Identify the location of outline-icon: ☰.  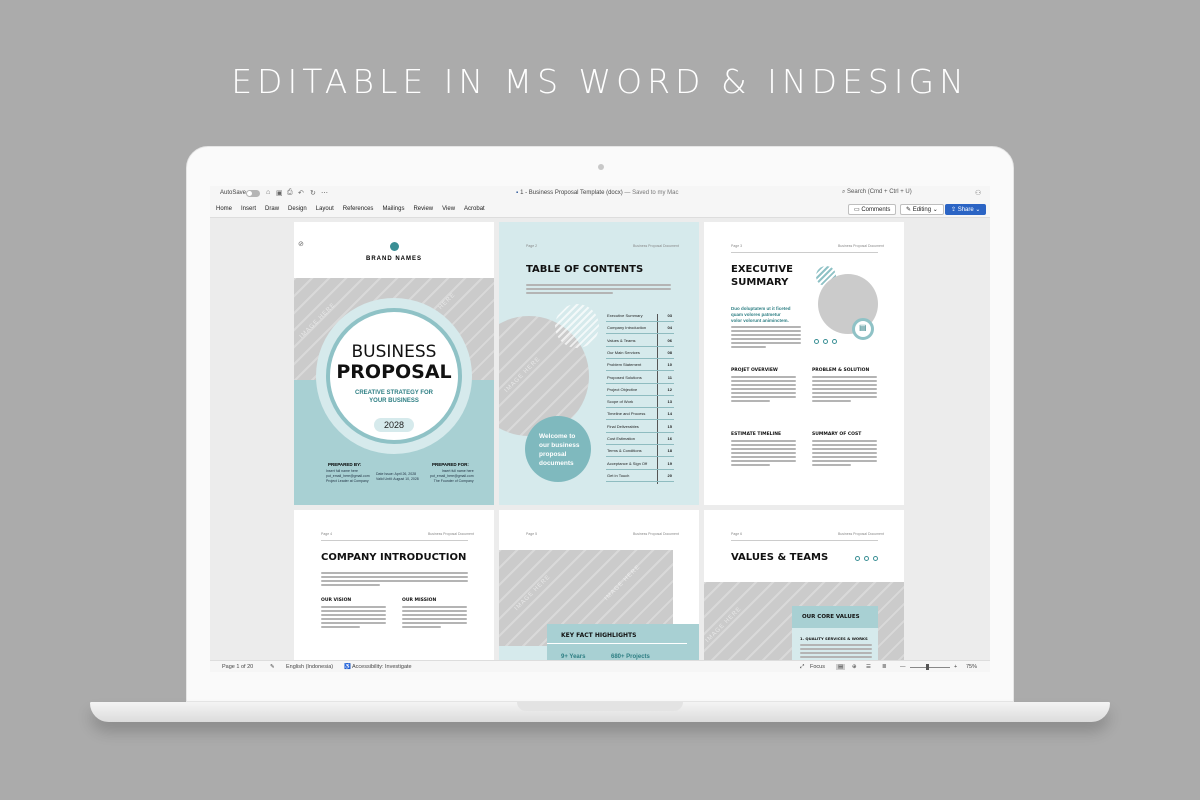
(868, 667).